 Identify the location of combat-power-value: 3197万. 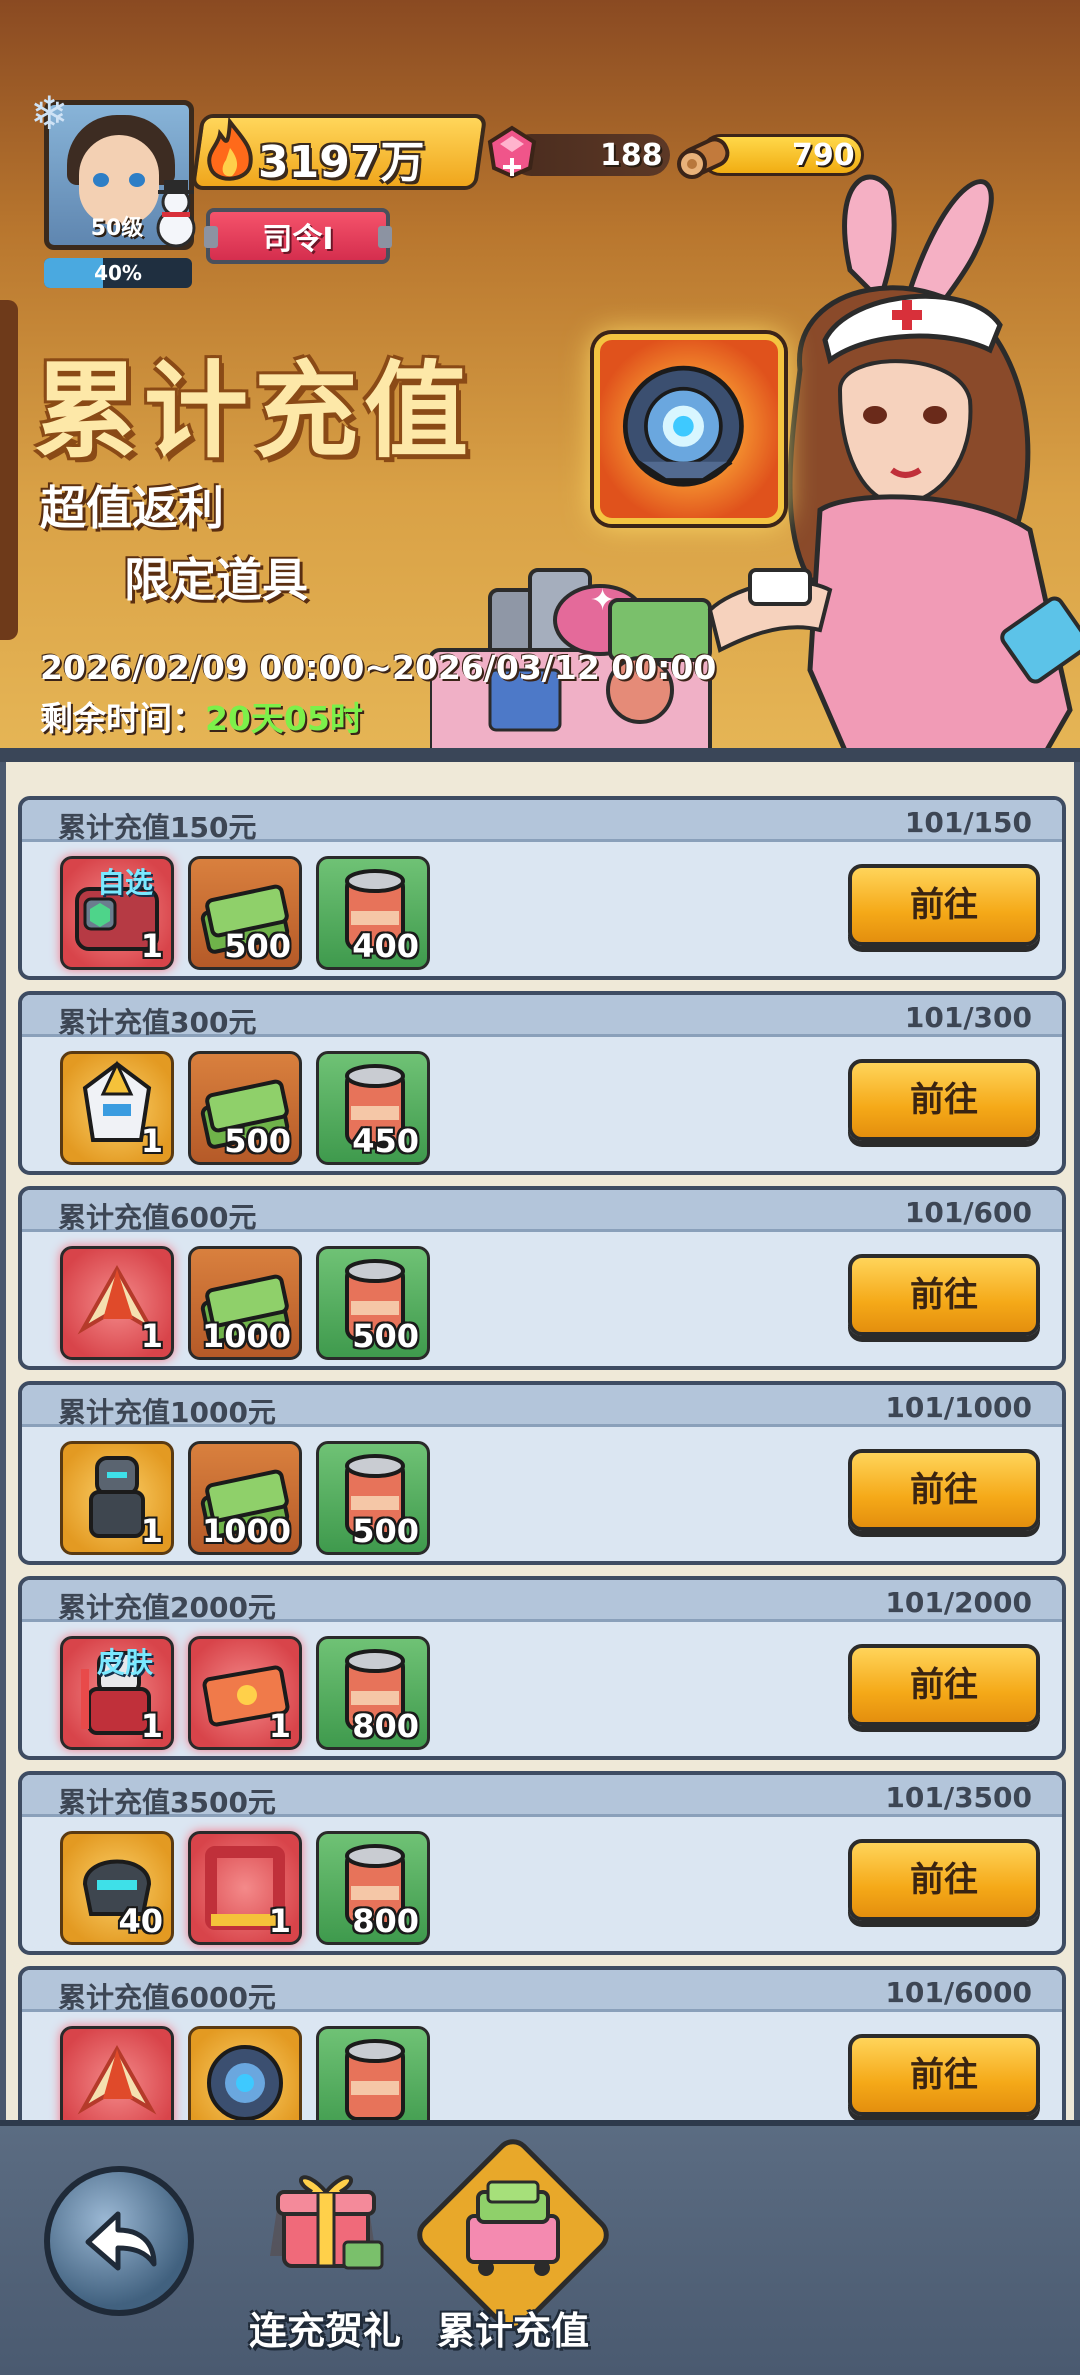
(341, 162).